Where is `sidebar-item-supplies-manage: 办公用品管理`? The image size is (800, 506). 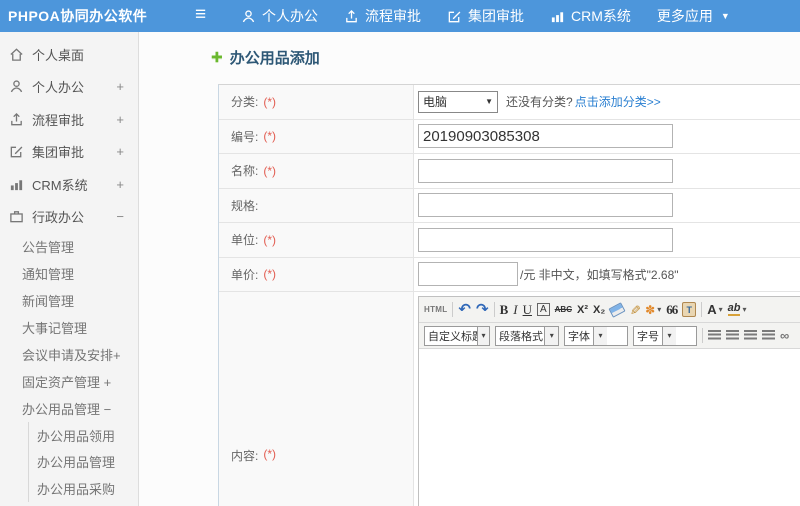 sidebar-item-supplies-manage: 办公用品管理 is located at coordinates (83, 462).